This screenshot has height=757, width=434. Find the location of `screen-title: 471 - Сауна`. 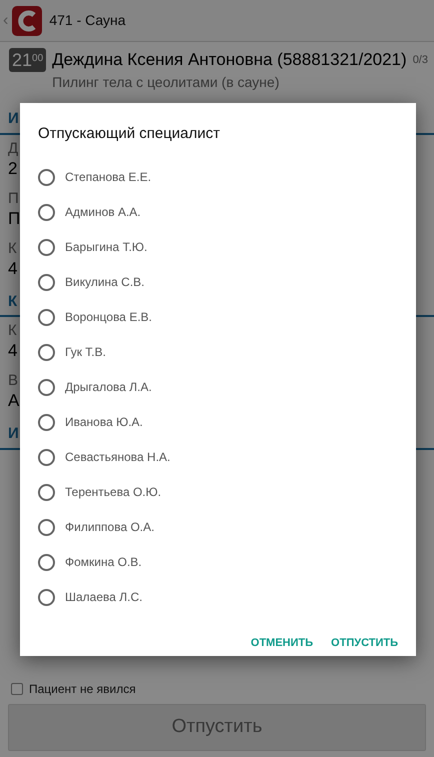

screen-title: 471 - Сауна is located at coordinates (87, 20).